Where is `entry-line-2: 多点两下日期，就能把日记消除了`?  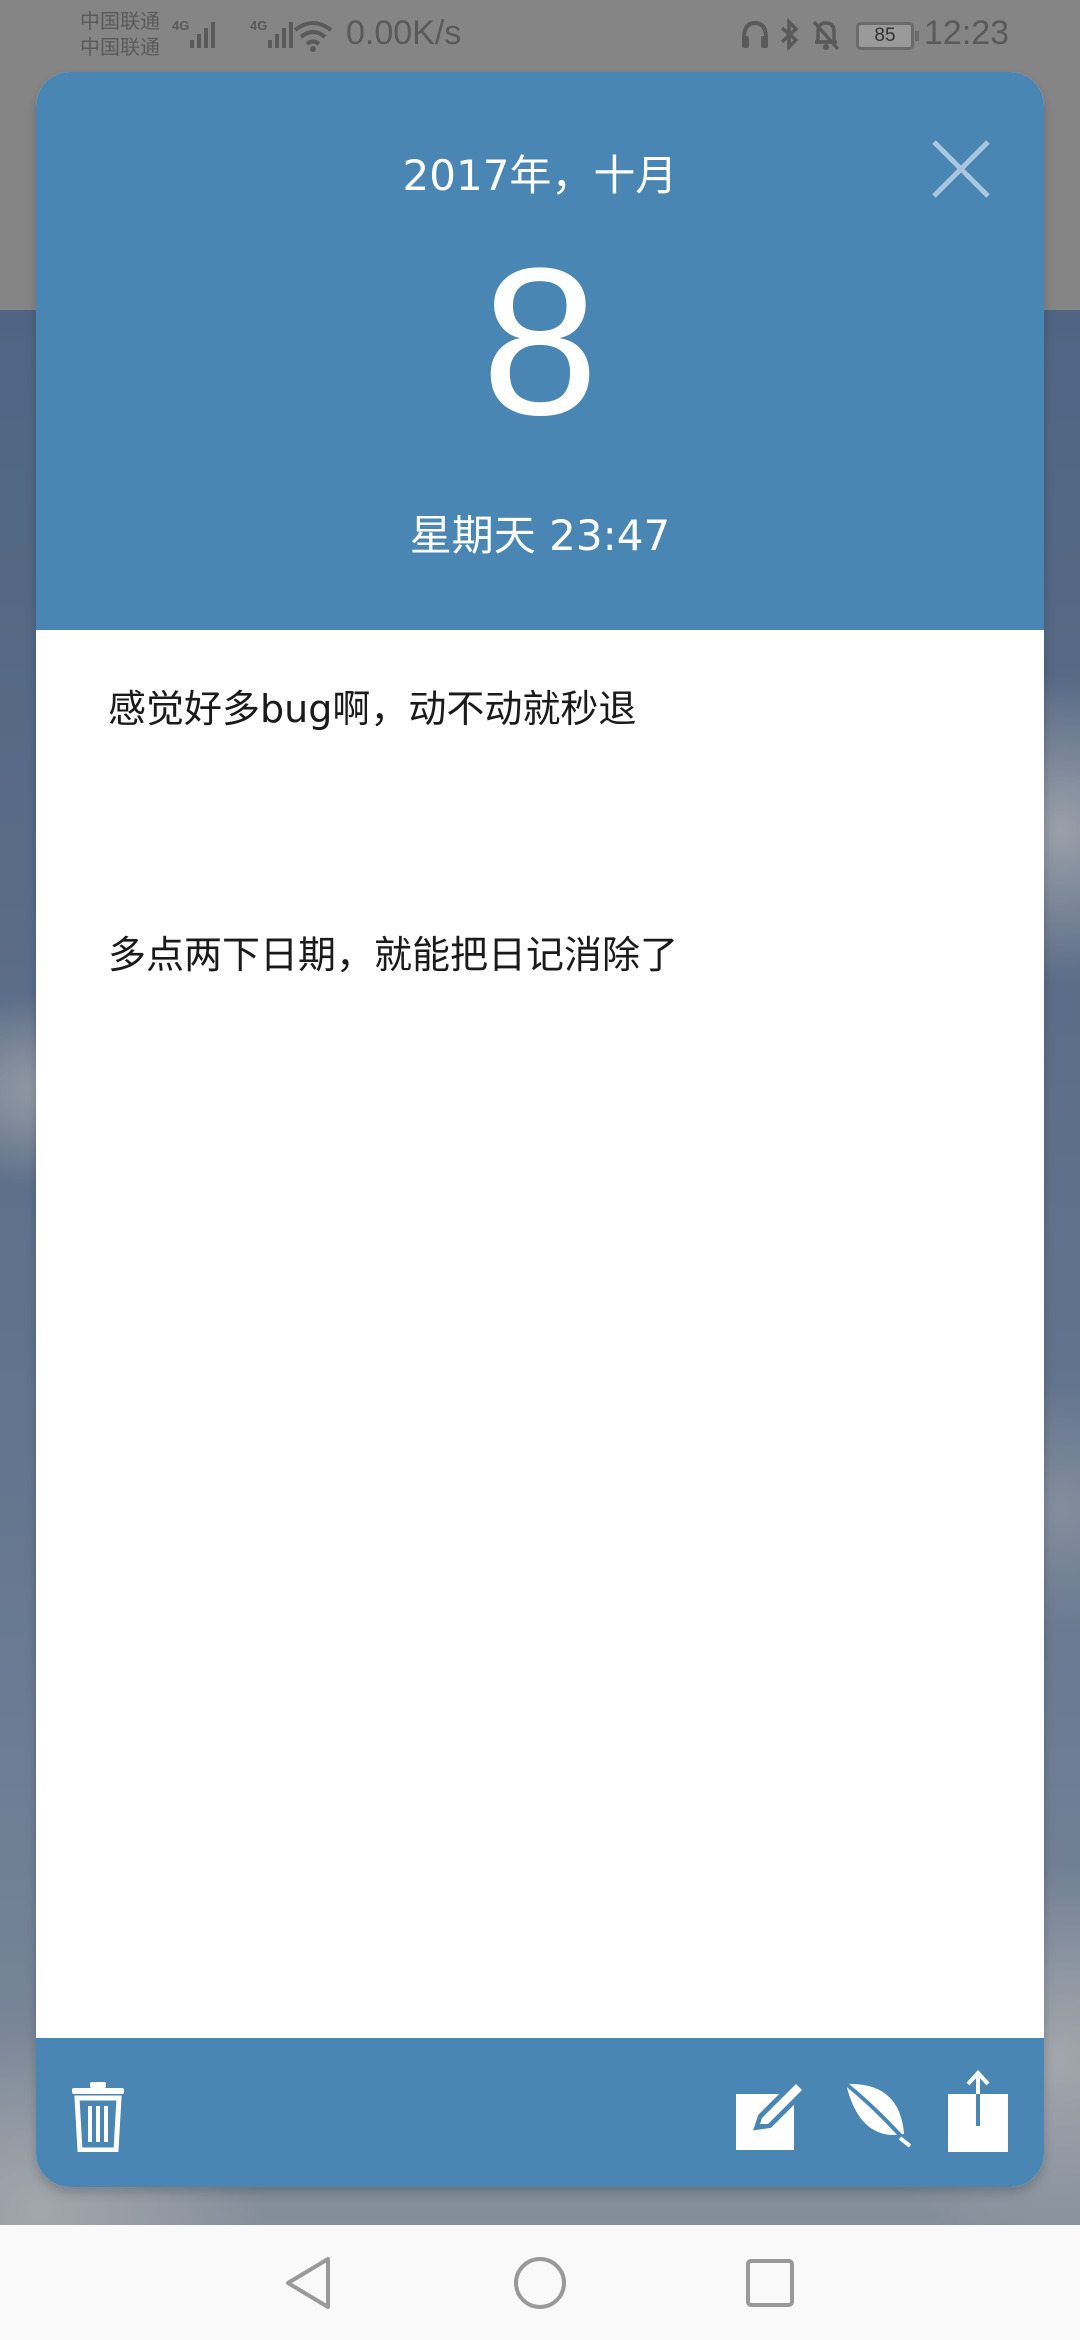
entry-line-2: 多点两下日期，就能把日记消除了 is located at coordinates (393, 955).